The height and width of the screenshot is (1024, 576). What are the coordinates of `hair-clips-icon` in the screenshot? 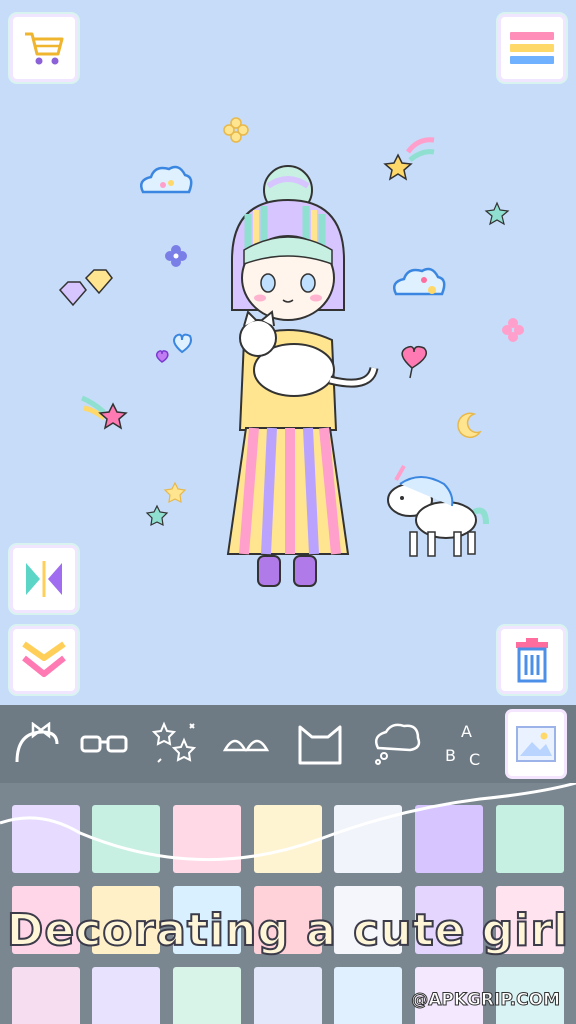 It's located at (246, 745).